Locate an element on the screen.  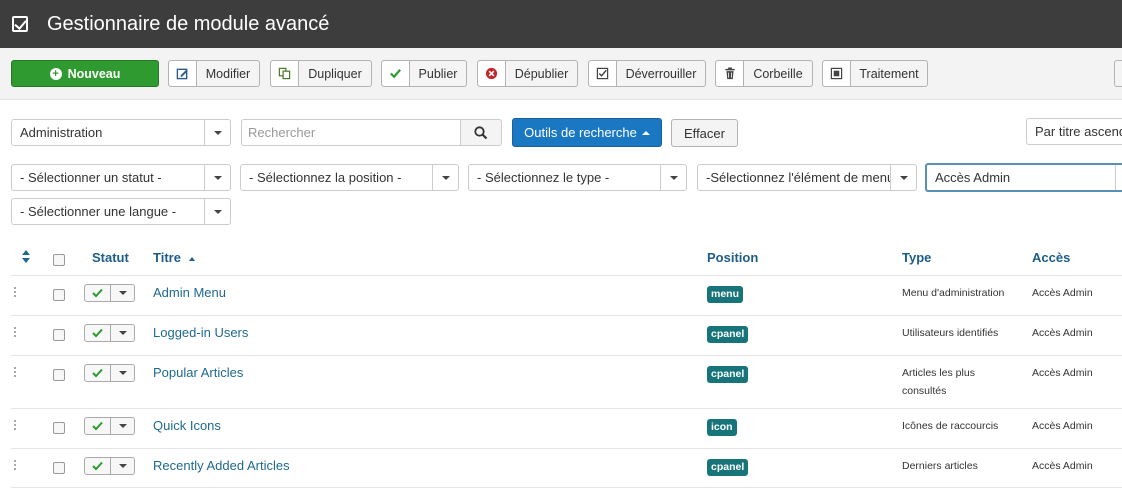
search-button is located at coordinates (481, 132).